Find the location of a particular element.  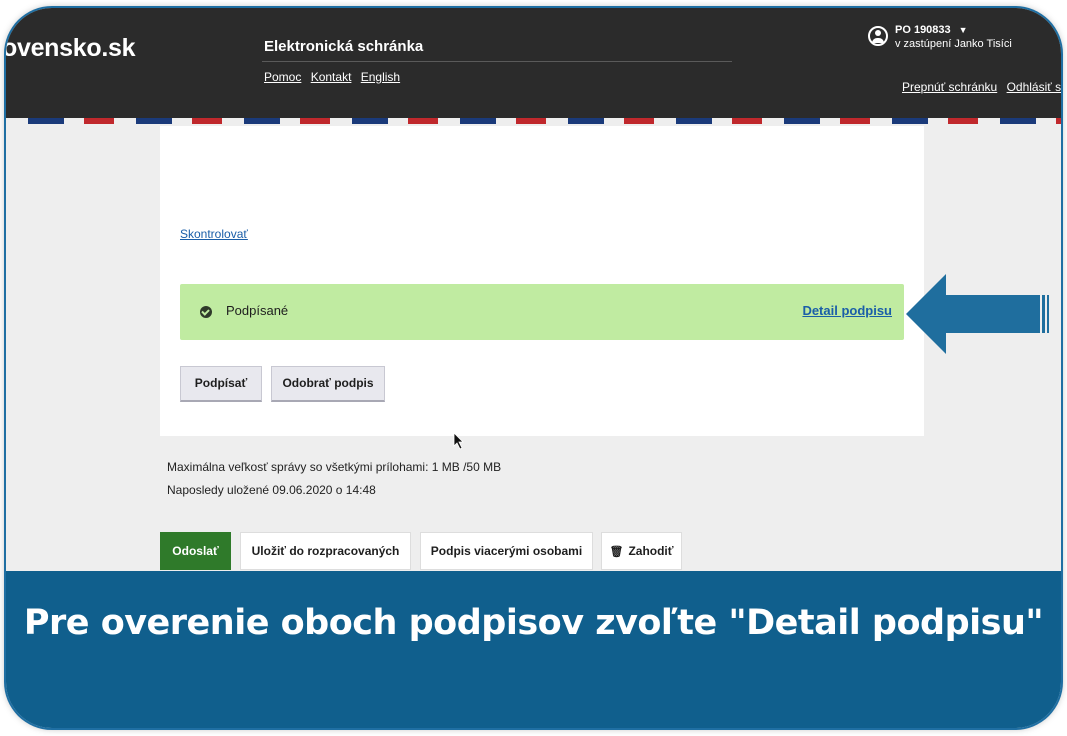

user-icon is located at coordinates (878, 36).